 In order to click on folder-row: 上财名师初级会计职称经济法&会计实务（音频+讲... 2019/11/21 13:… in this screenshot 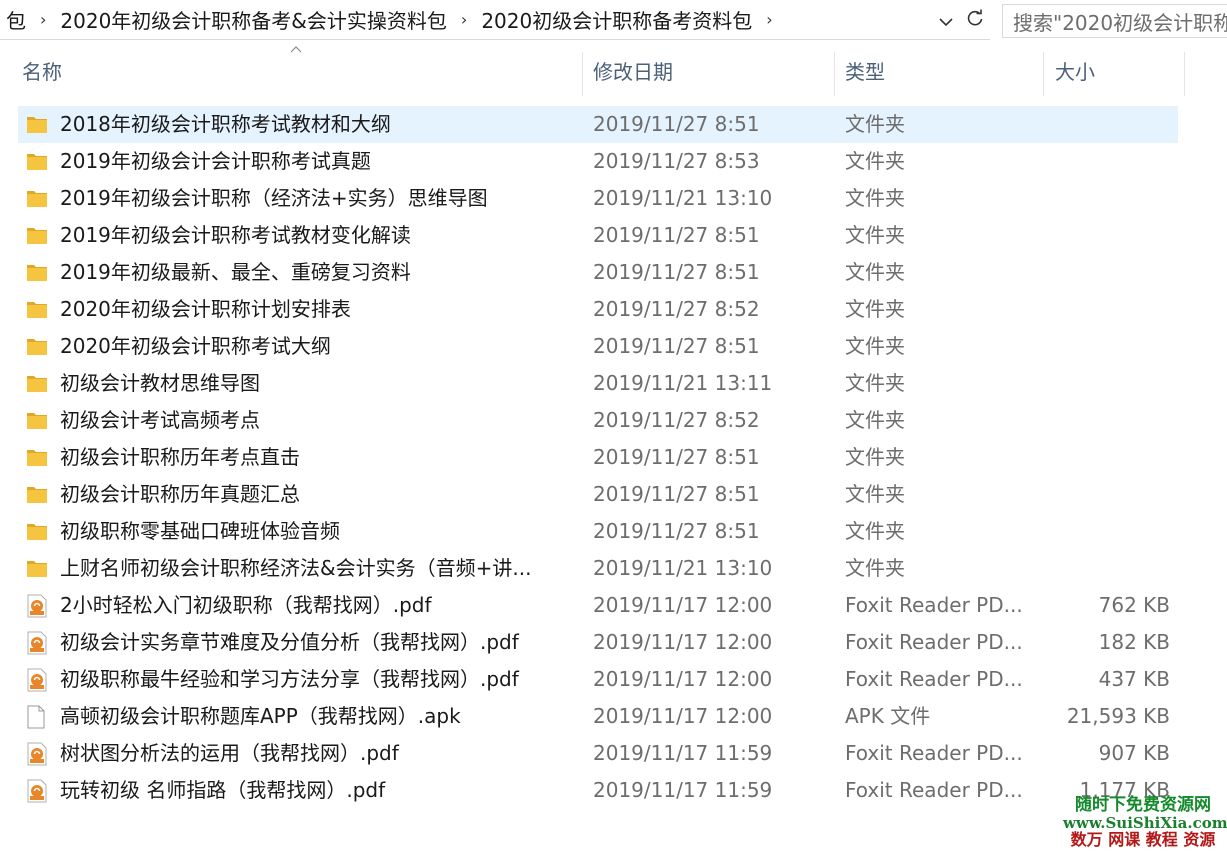, I will do `click(598, 568)`.